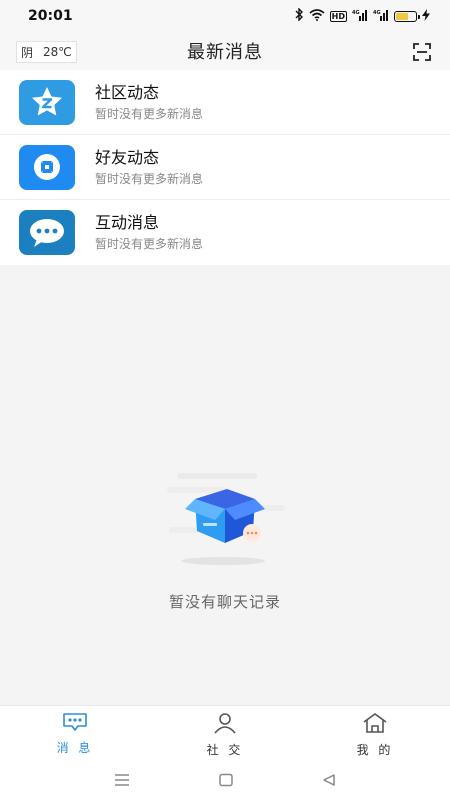 The height and width of the screenshot is (800, 450). What do you see at coordinates (75, 748) in the screenshot?
I see `tab-label: 消 息` at bounding box center [75, 748].